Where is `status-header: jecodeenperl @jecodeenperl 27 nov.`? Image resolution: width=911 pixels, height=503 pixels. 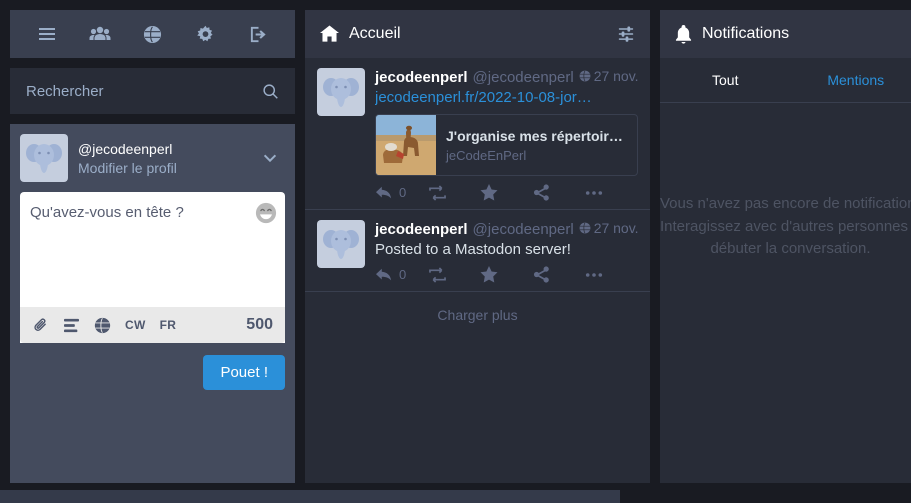
status-header: jecodeenperl @jecodeenperl 27 nov. is located at coordinates (507, 77).